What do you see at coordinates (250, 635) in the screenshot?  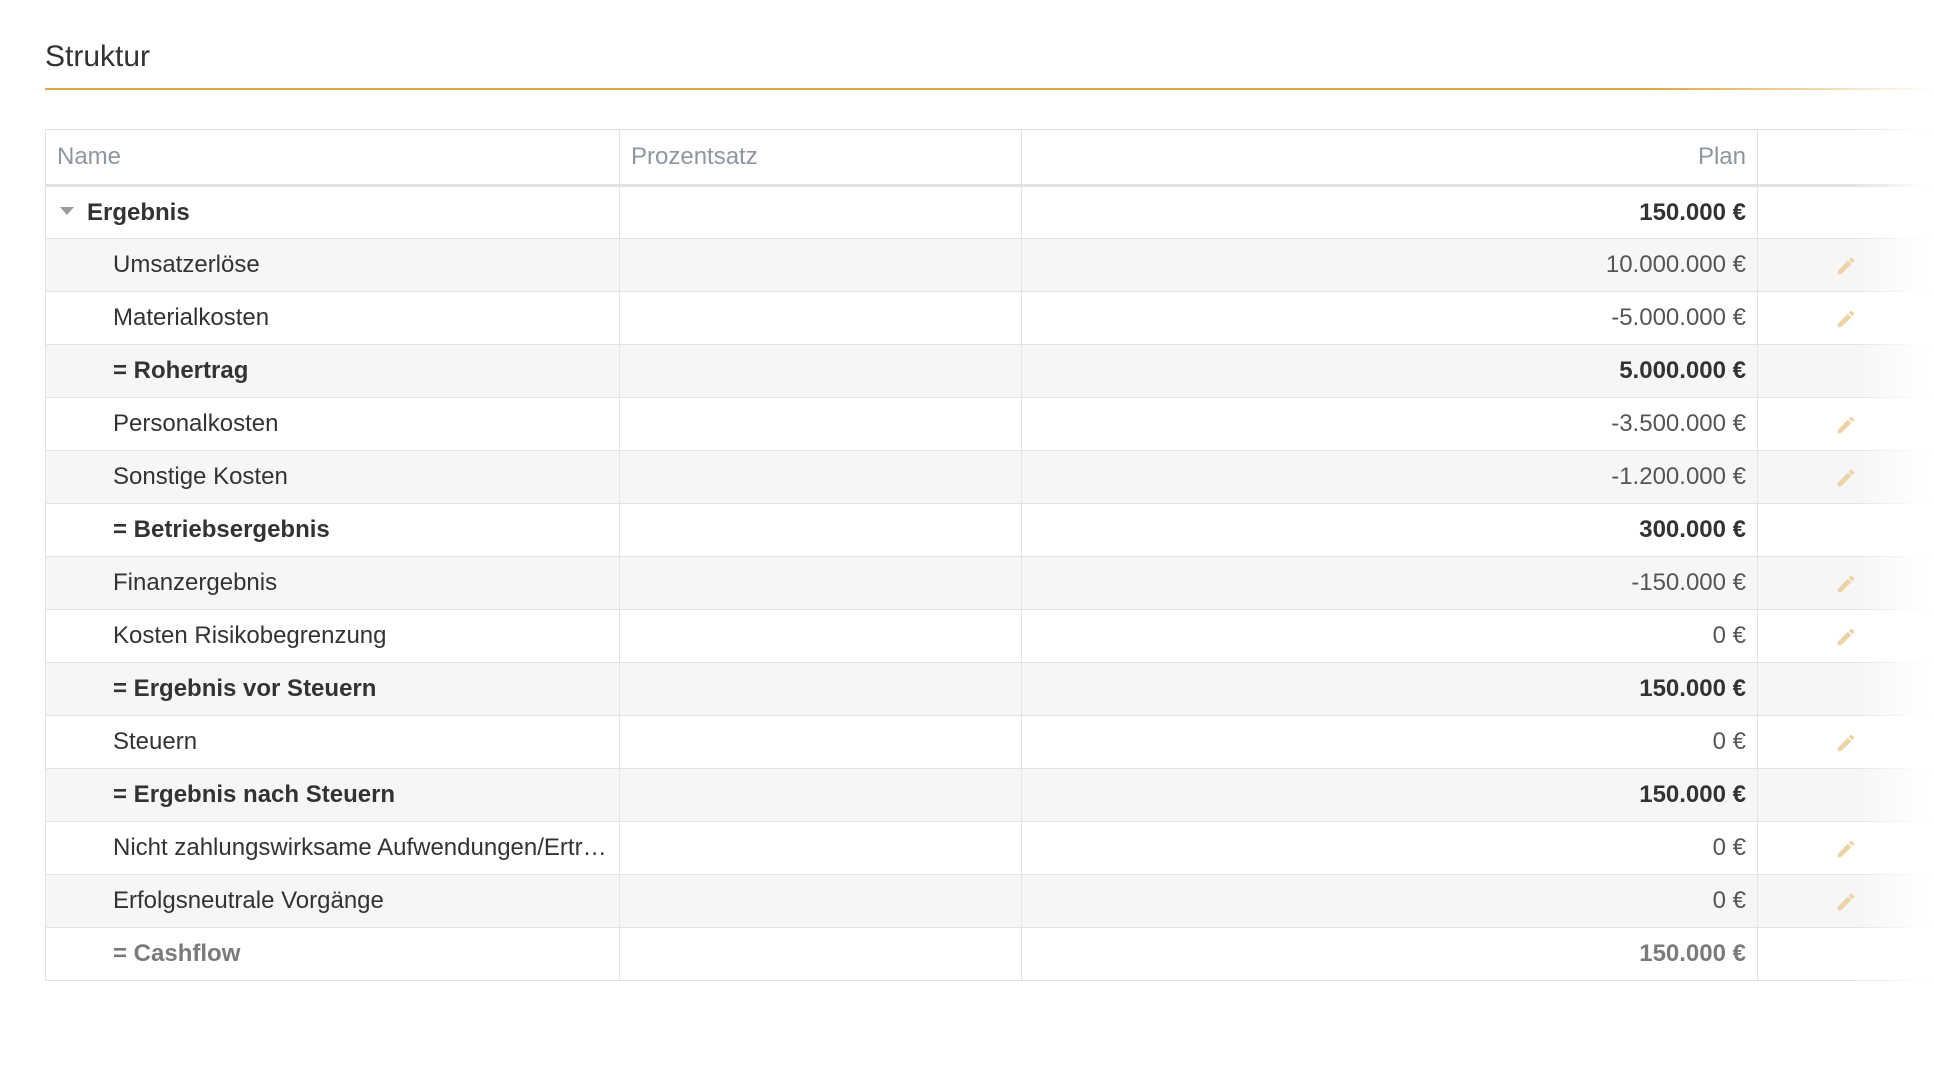 I see `row-label: Kosten Risikobegrenzung` at bounding box center [250, 635].